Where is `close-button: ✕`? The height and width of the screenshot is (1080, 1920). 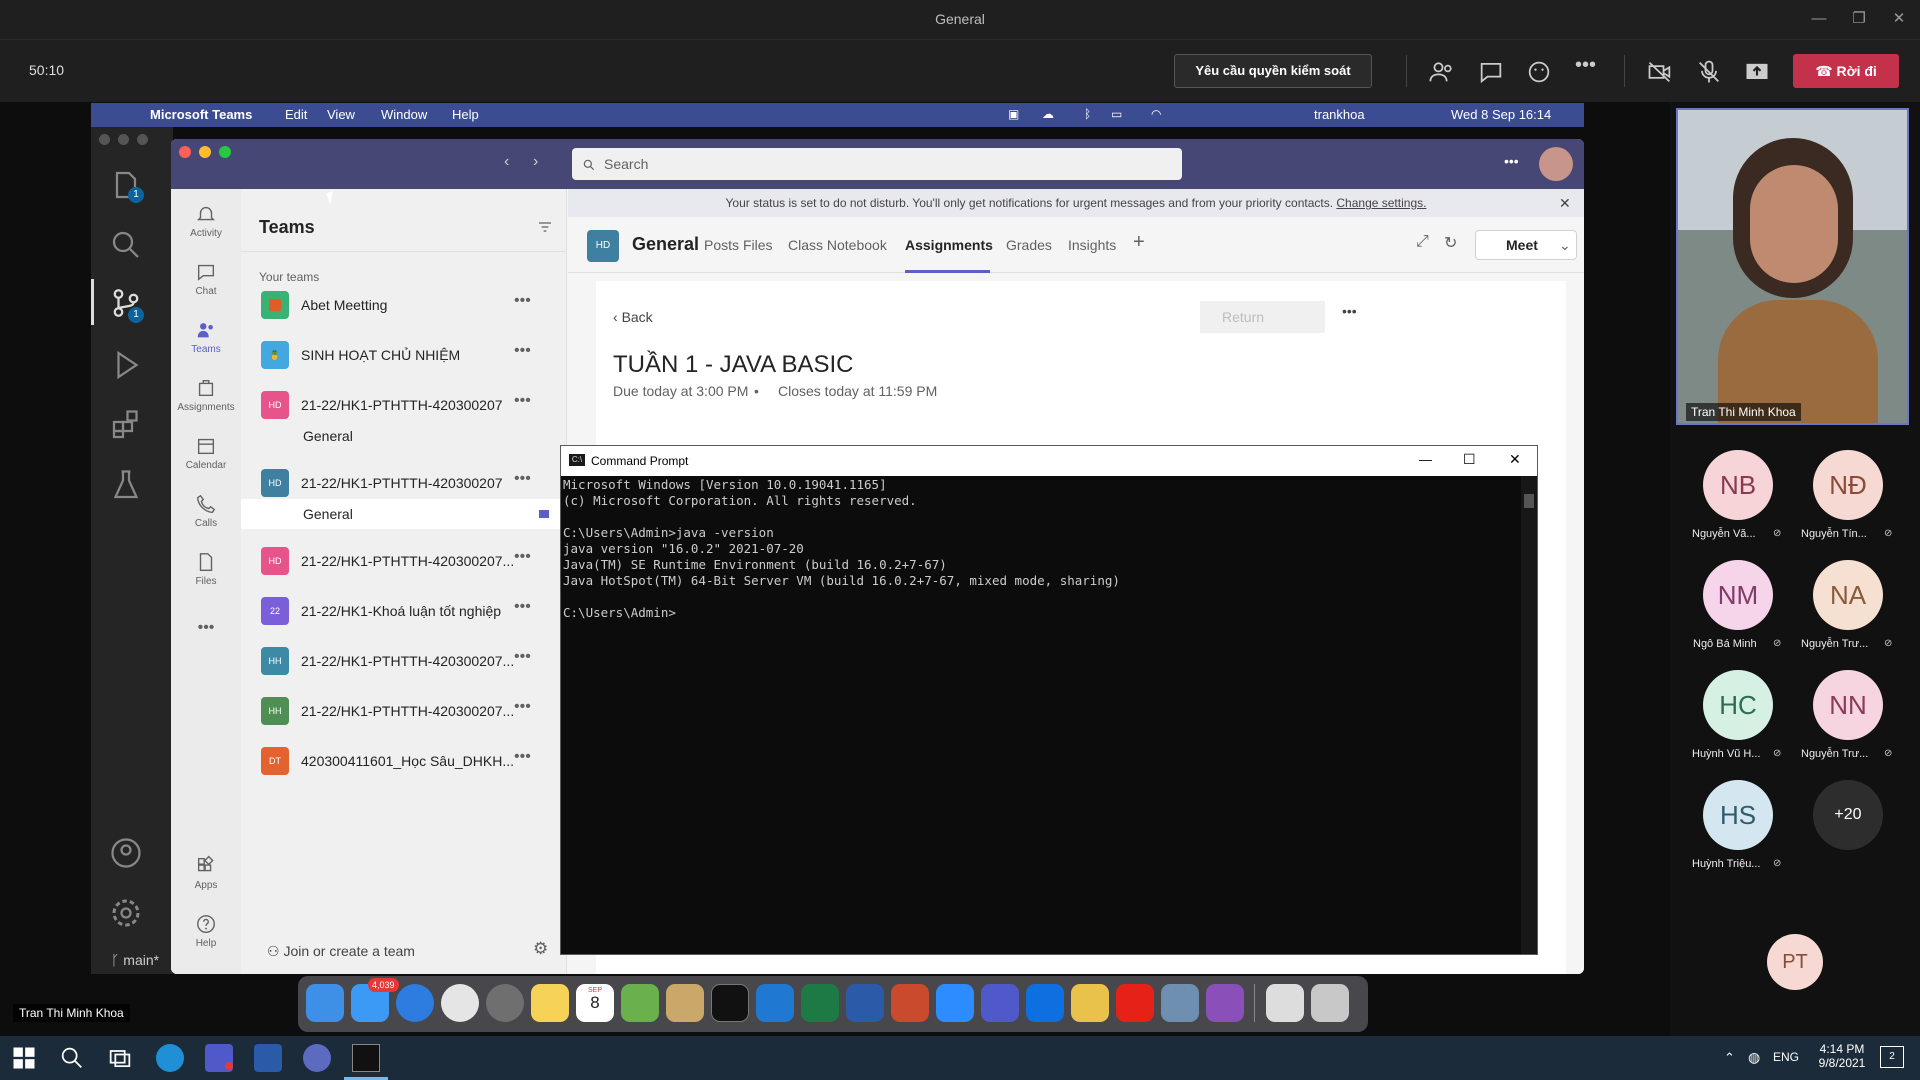
close-button: ✕ is located at coordinates (1899, 19).